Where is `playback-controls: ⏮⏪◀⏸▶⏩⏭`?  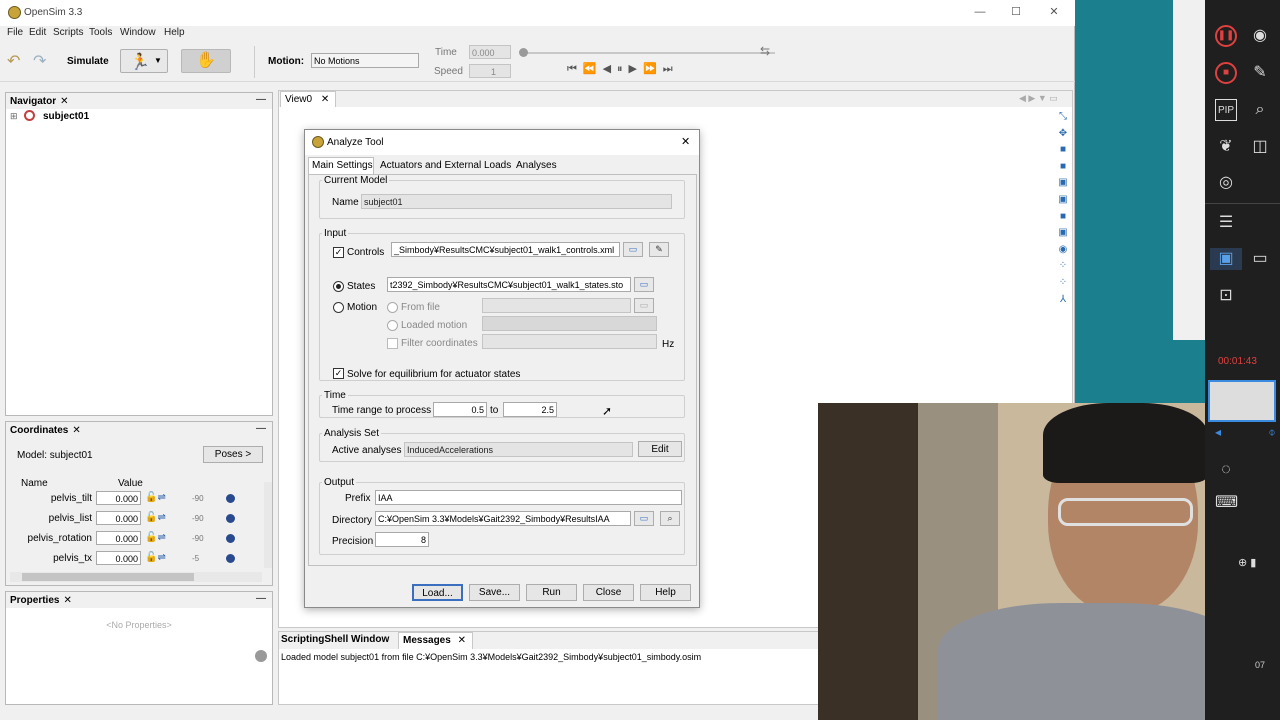 playback-controls: ⏮⏪◀⏸▶⏩⏭ is located at coordinates (623, 69).